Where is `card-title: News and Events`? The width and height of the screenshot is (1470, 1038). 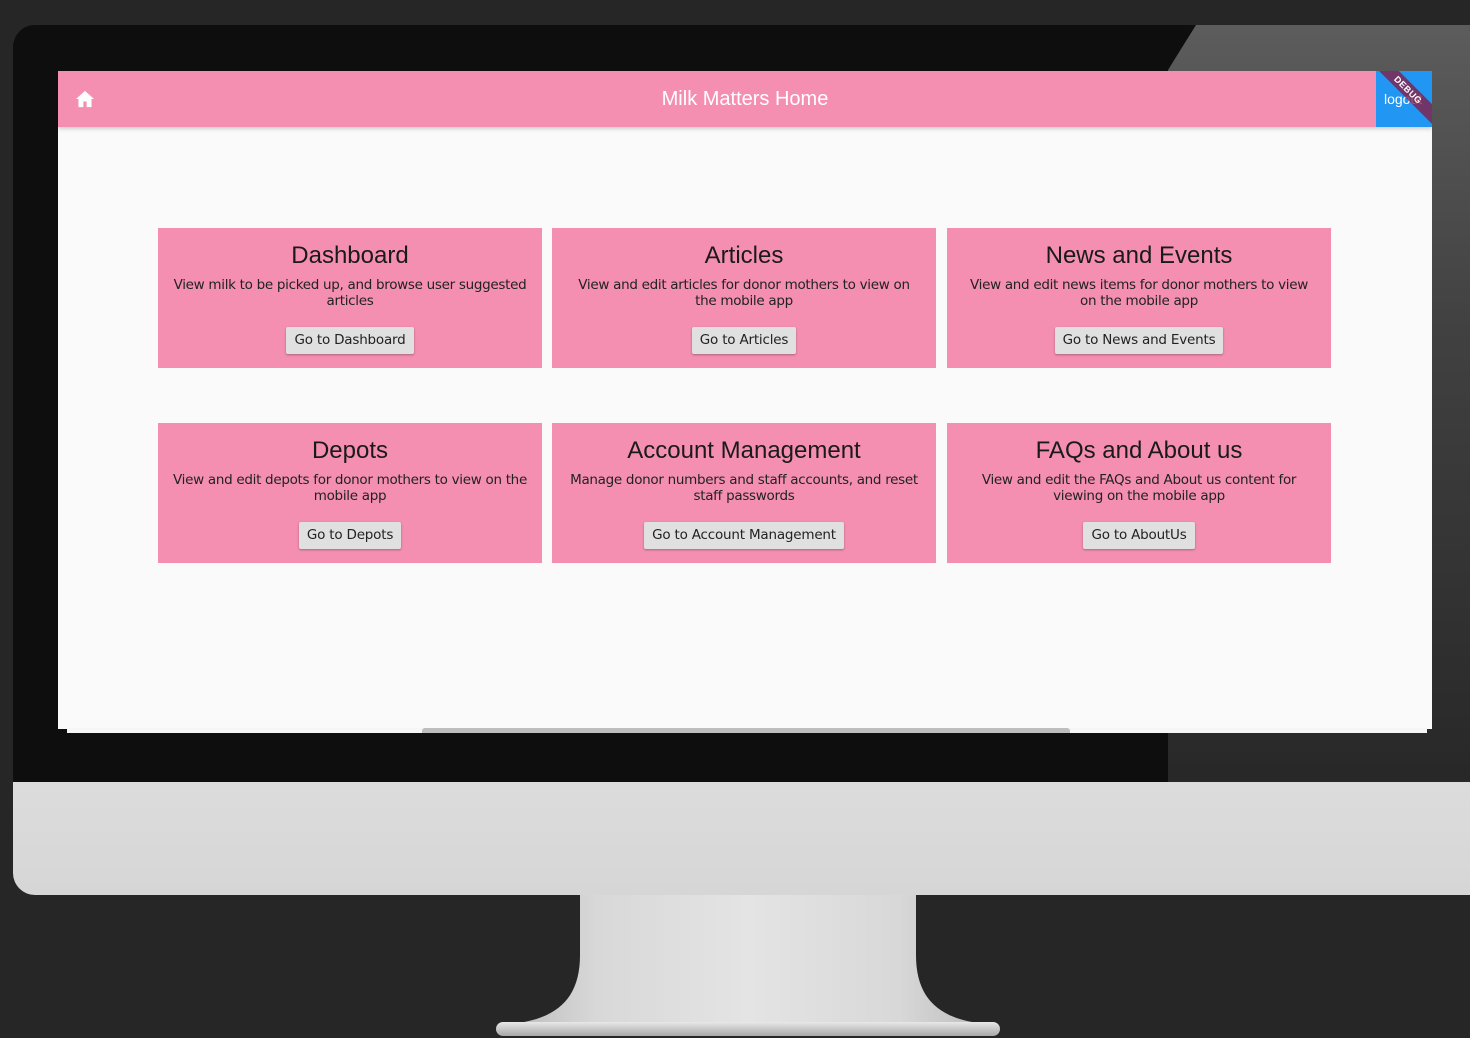
card-title: News and Events is located at coordinates (1139, 255).